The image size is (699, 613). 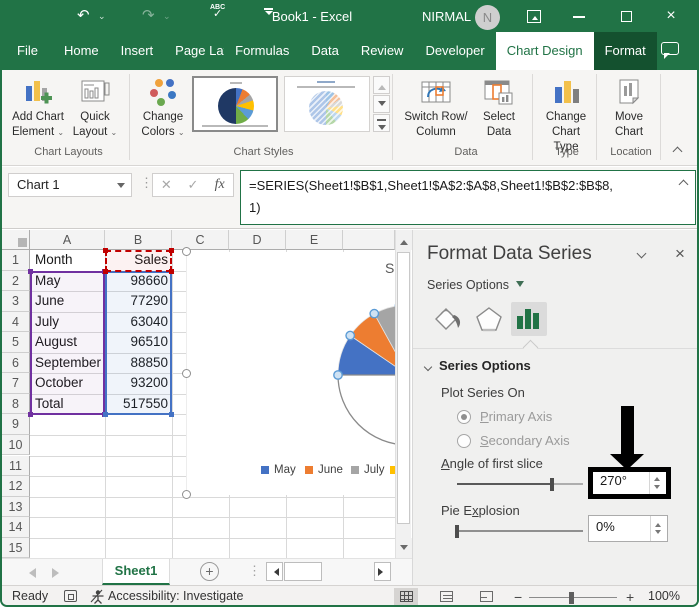 What do you see at coordinates (464, 416) in the screenshot?
I see `primary-axis-radio-circle` at bounding box center [464, 416].